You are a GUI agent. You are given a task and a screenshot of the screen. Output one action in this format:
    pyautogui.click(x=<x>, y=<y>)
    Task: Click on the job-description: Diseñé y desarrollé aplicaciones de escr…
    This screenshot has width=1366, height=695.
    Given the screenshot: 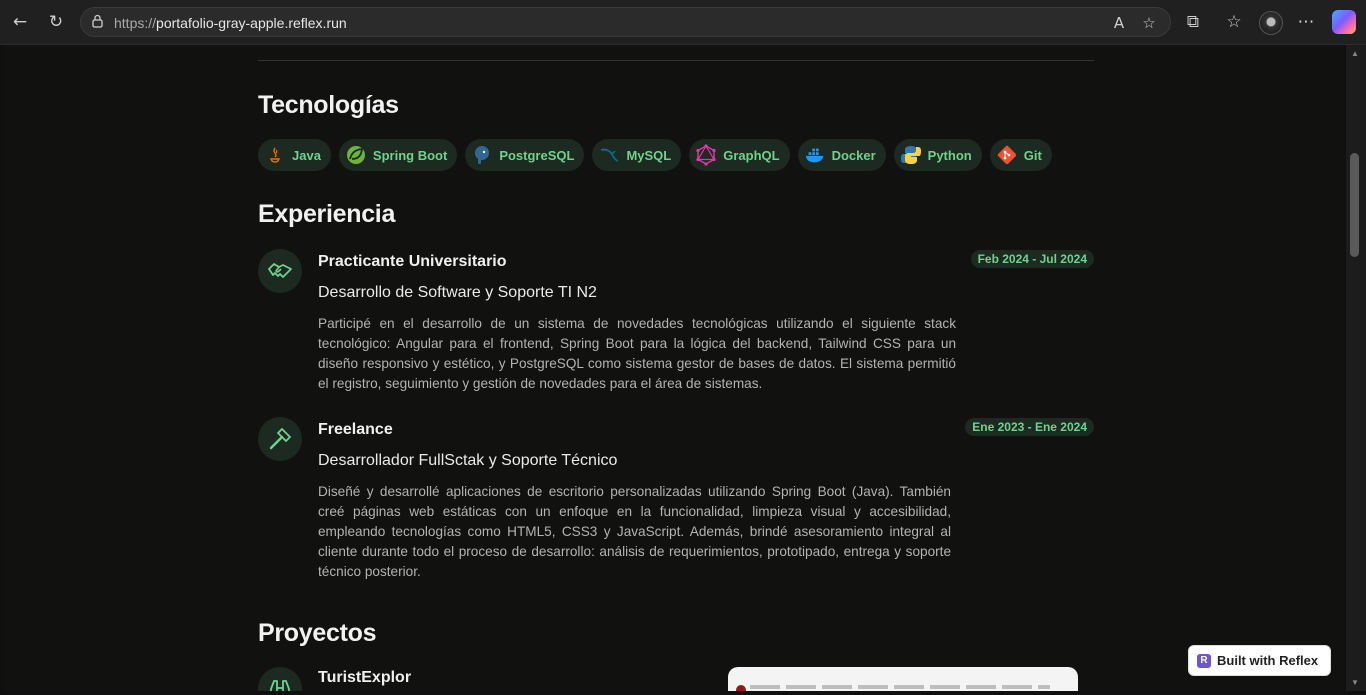 What is the action you would take?
    pyautogui.click(x=634, y=531)
    